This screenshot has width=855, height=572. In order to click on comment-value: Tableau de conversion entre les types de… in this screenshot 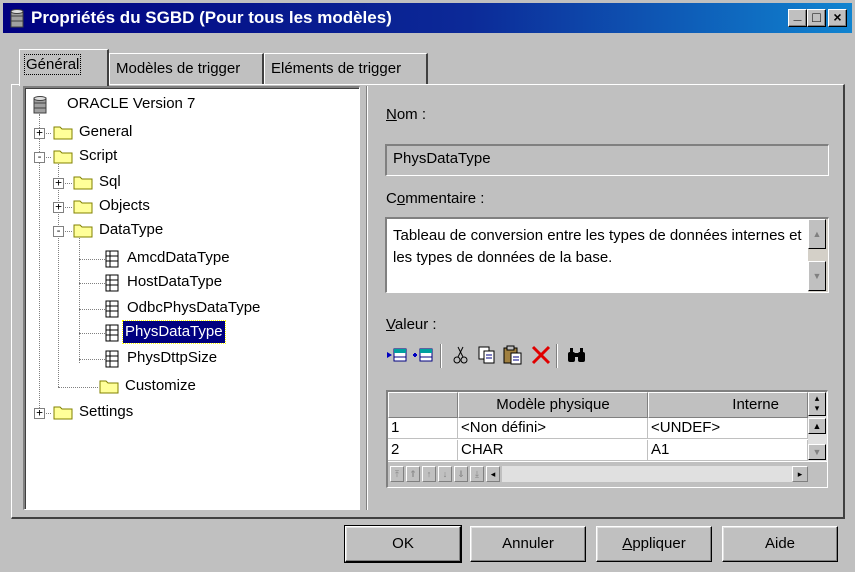, I will do `click(597, 246)`.